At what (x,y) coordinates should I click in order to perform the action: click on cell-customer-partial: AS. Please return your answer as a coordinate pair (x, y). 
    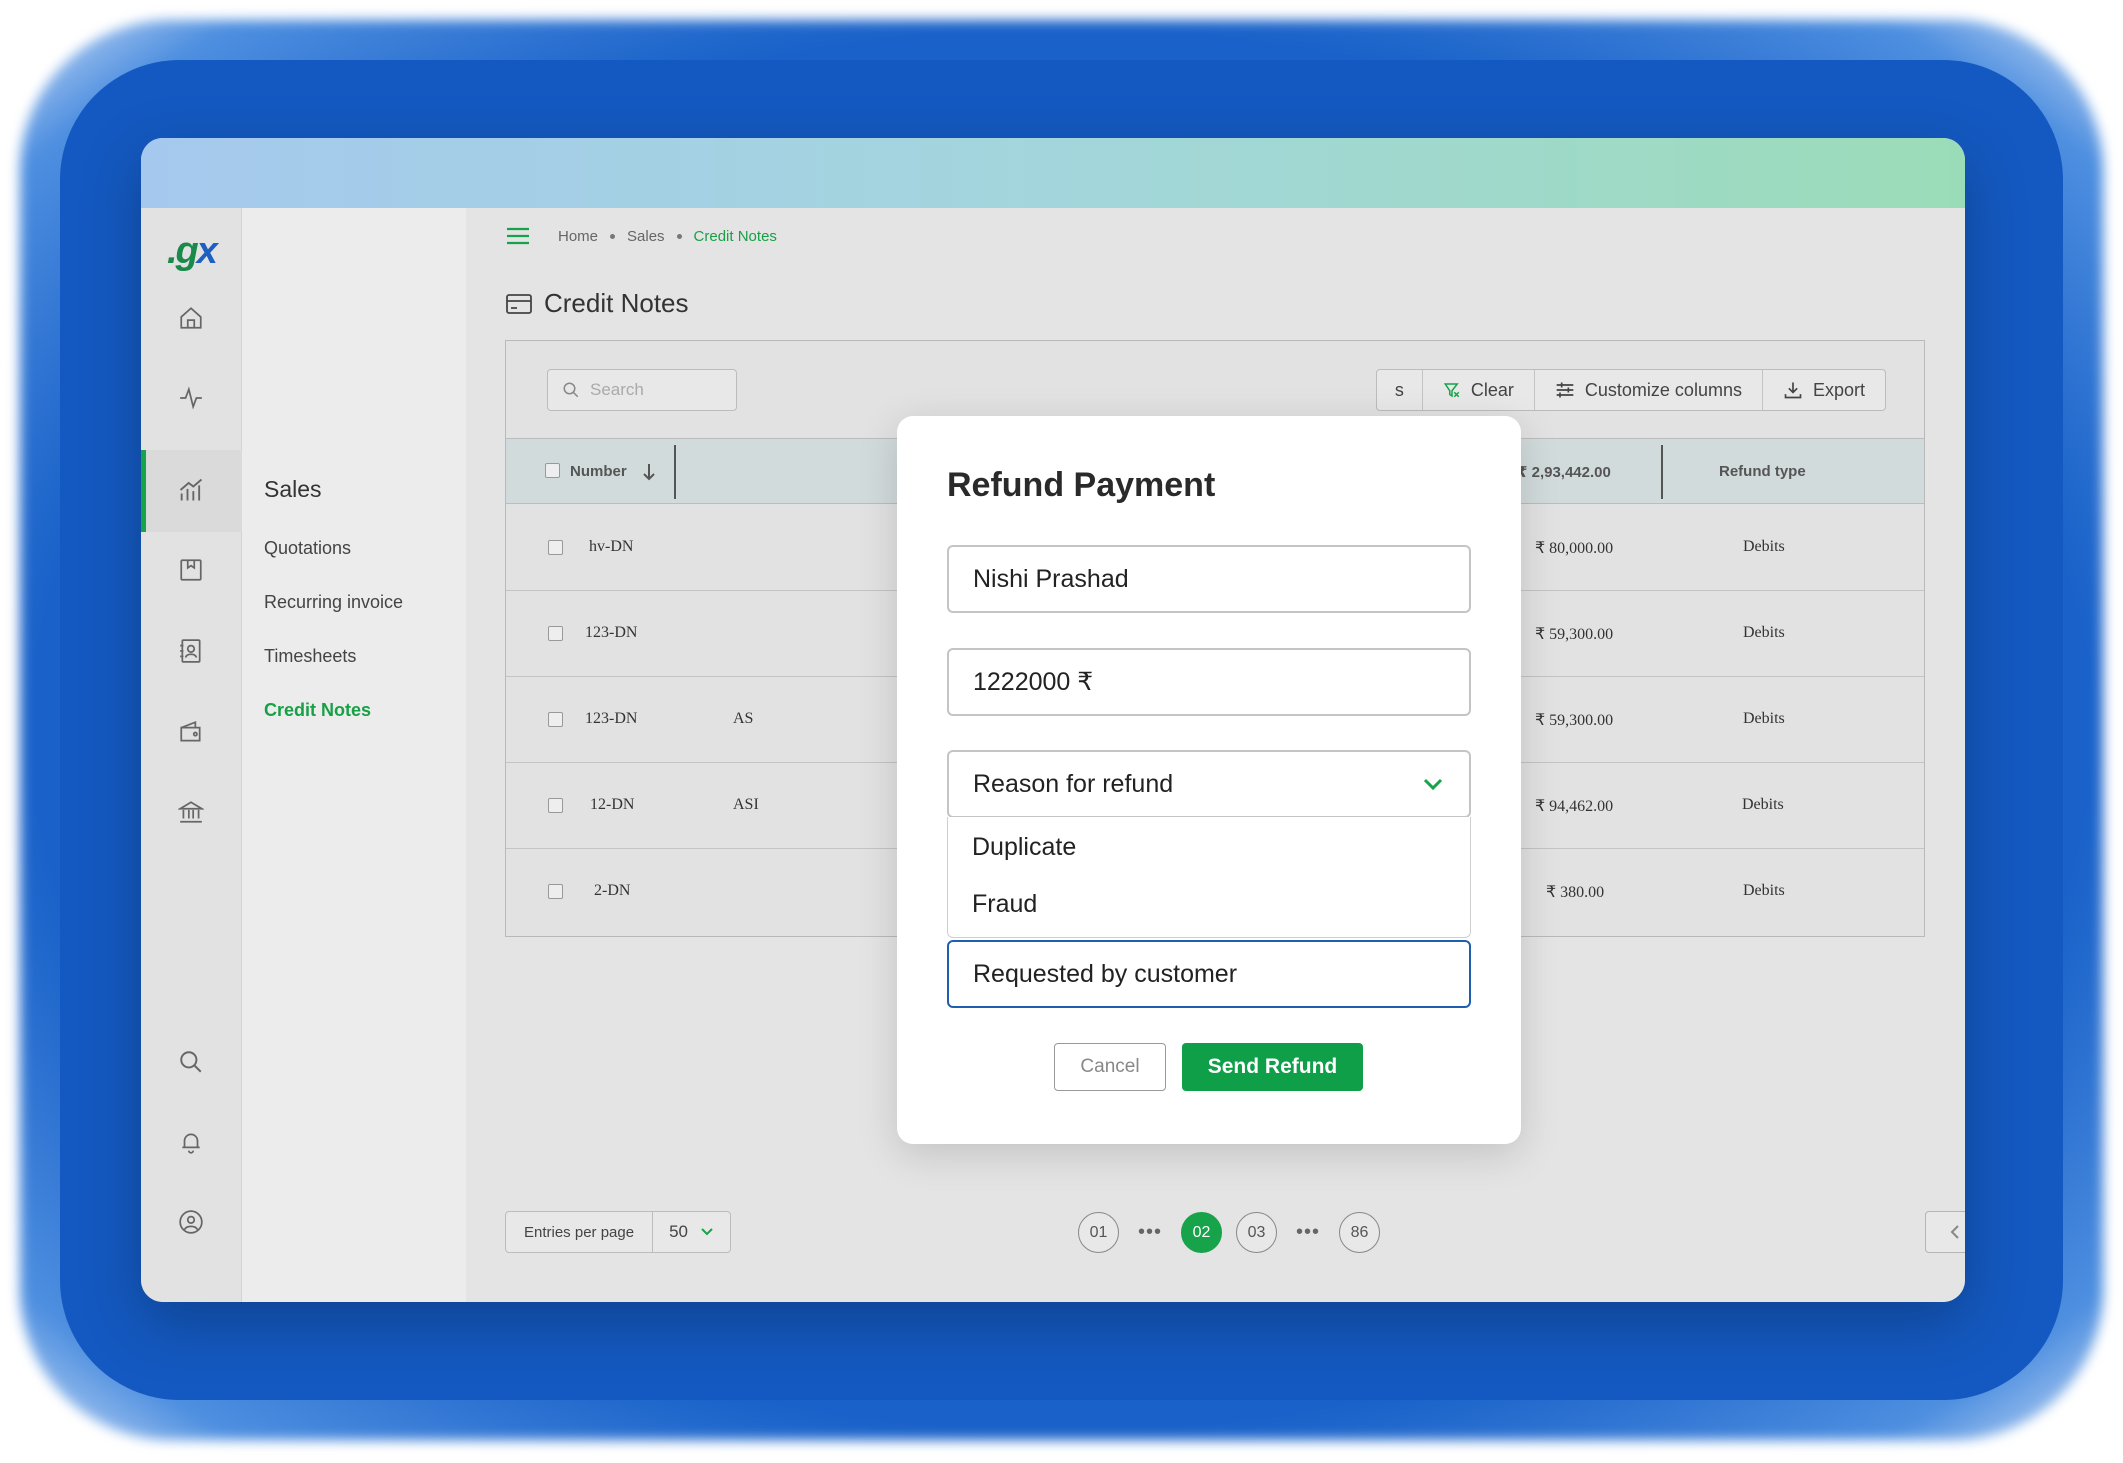
    Looking at the image, I should click on (743, 718).